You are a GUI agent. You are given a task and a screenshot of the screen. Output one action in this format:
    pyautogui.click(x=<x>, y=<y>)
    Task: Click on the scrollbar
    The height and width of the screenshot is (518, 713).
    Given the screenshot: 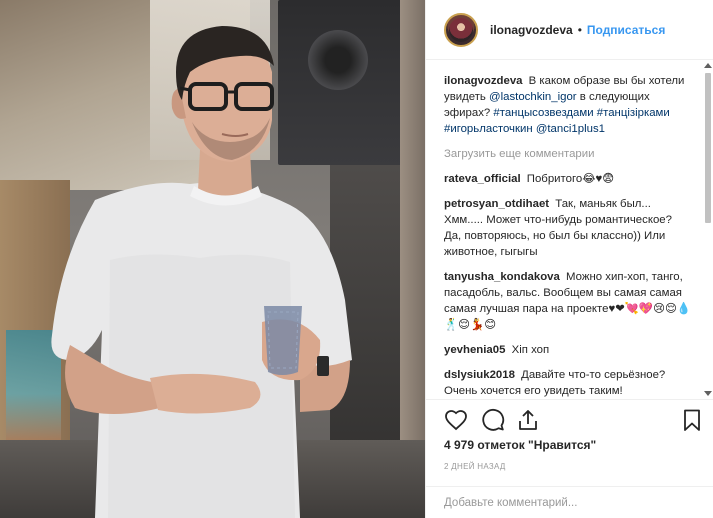 What is the action you would take?
    pyautogui.click(x=708, y=230)
    